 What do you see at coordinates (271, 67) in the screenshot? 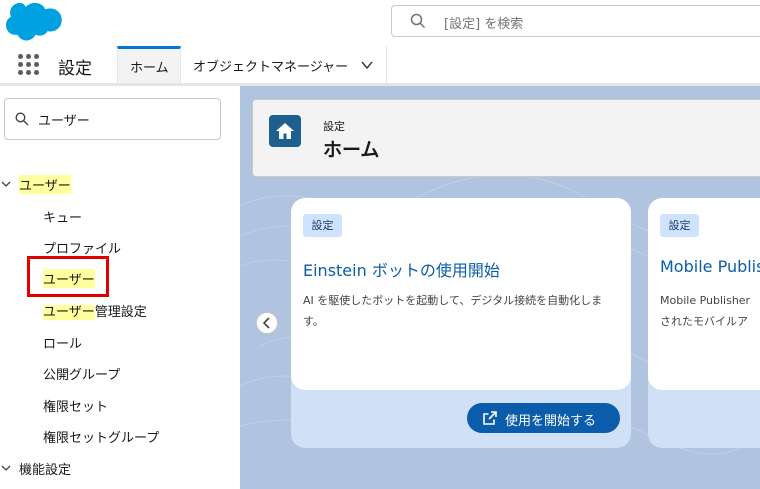
I see `tab-object-manager-label: オブジェクトマネージャー` at bounding box center [271, 67].